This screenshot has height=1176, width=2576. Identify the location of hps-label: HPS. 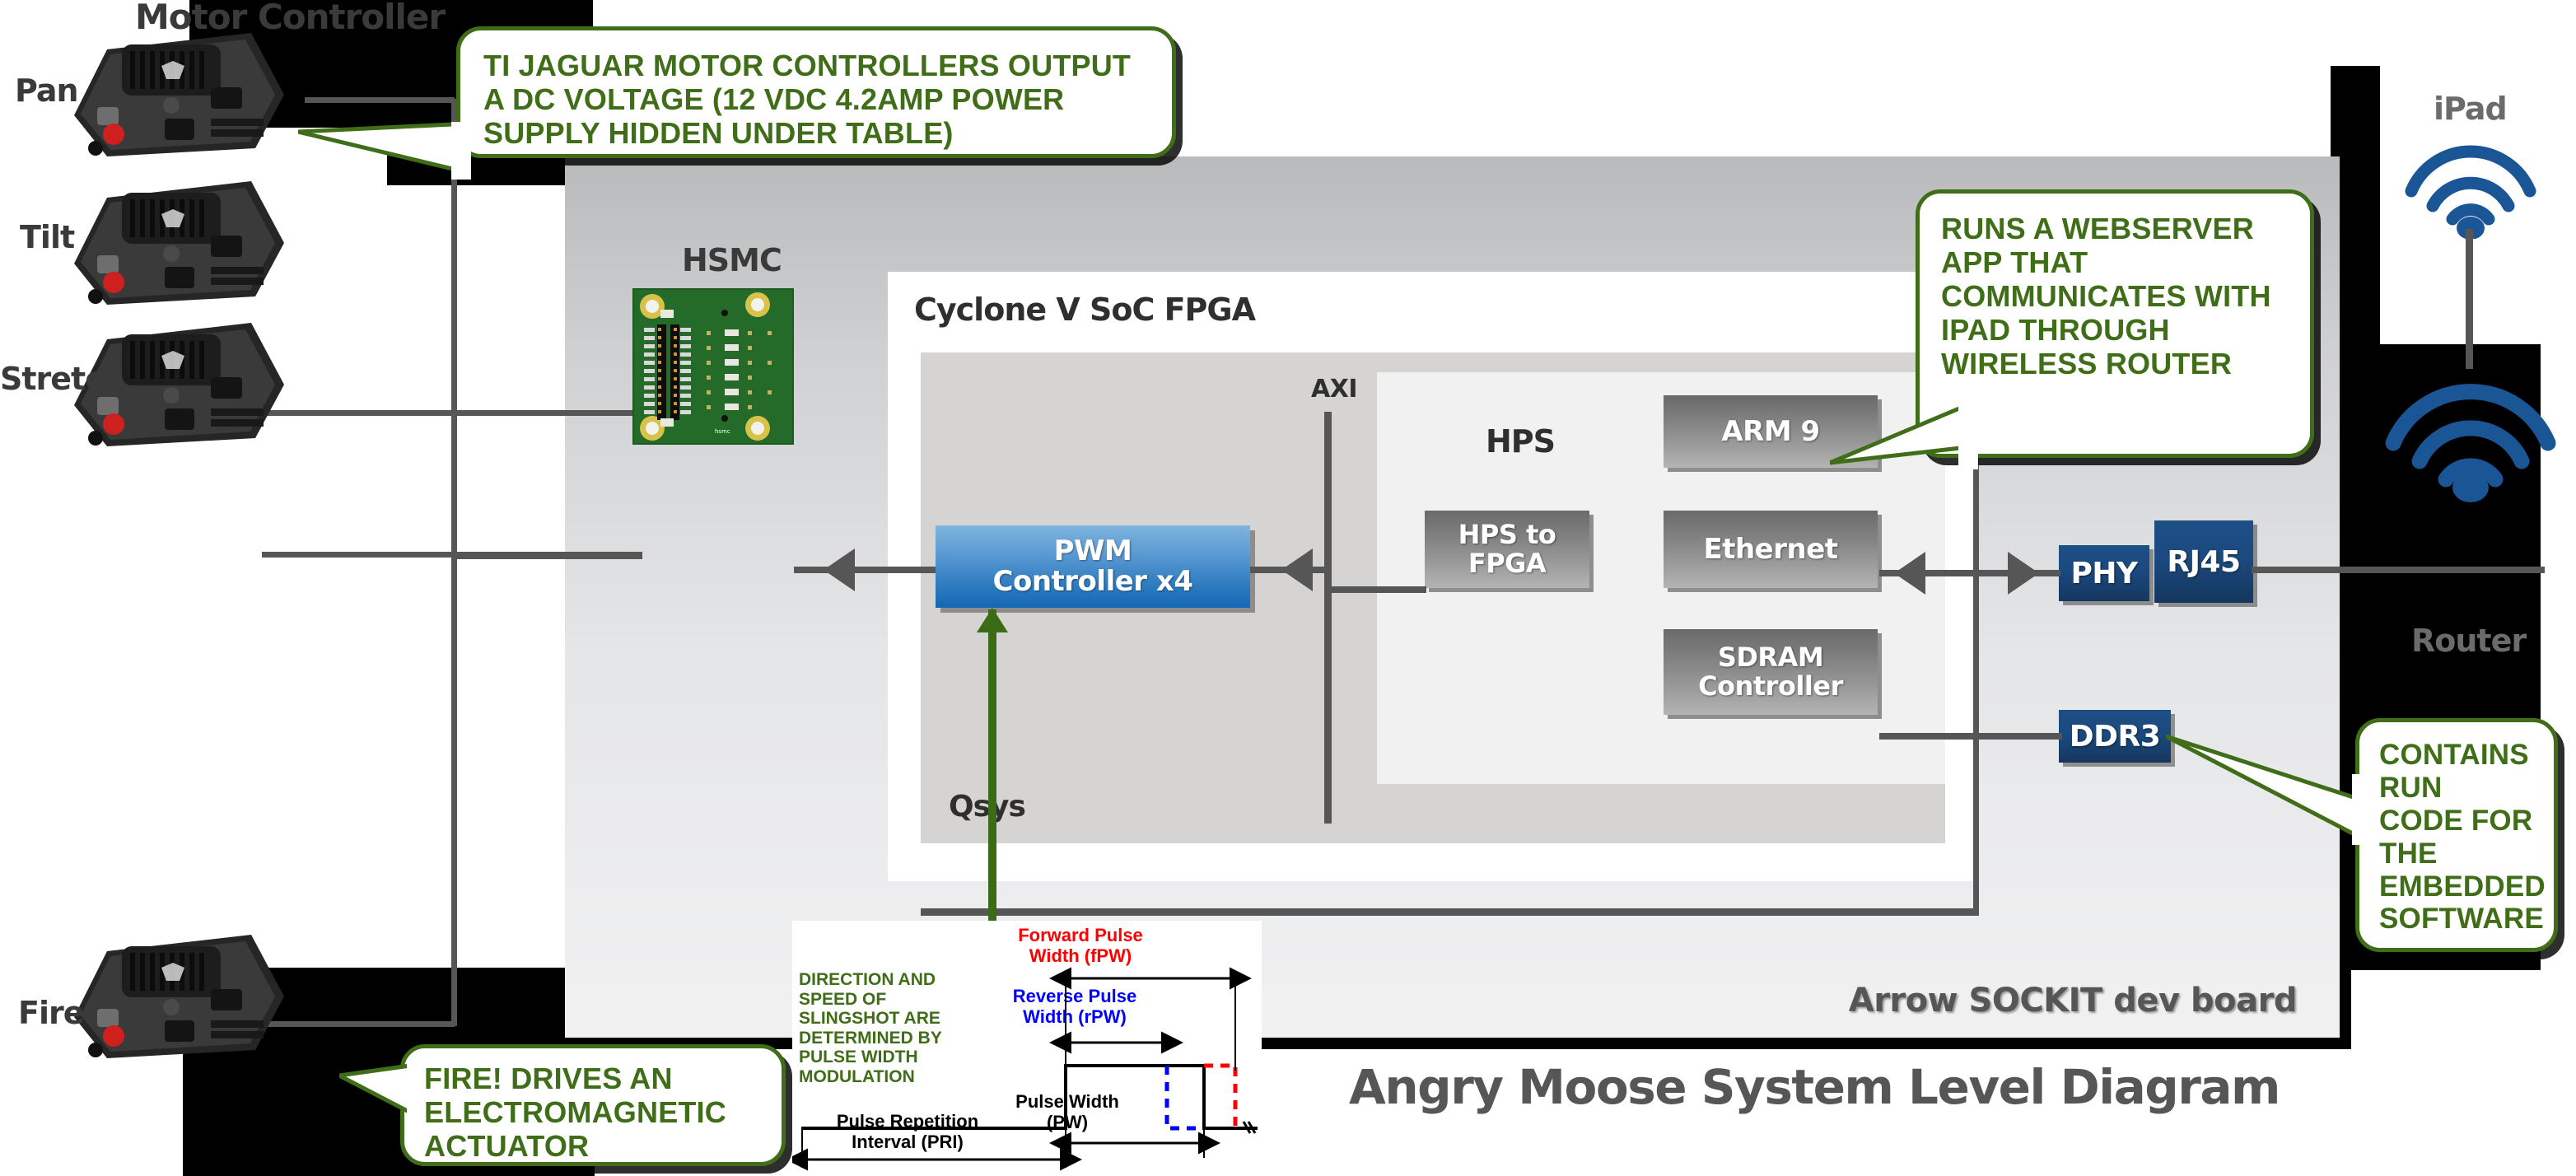
(1521, 441).